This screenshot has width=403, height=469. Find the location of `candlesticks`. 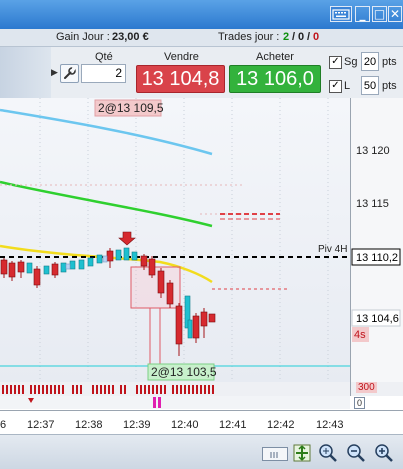

candlesticks is located at coordinates (108, 301).